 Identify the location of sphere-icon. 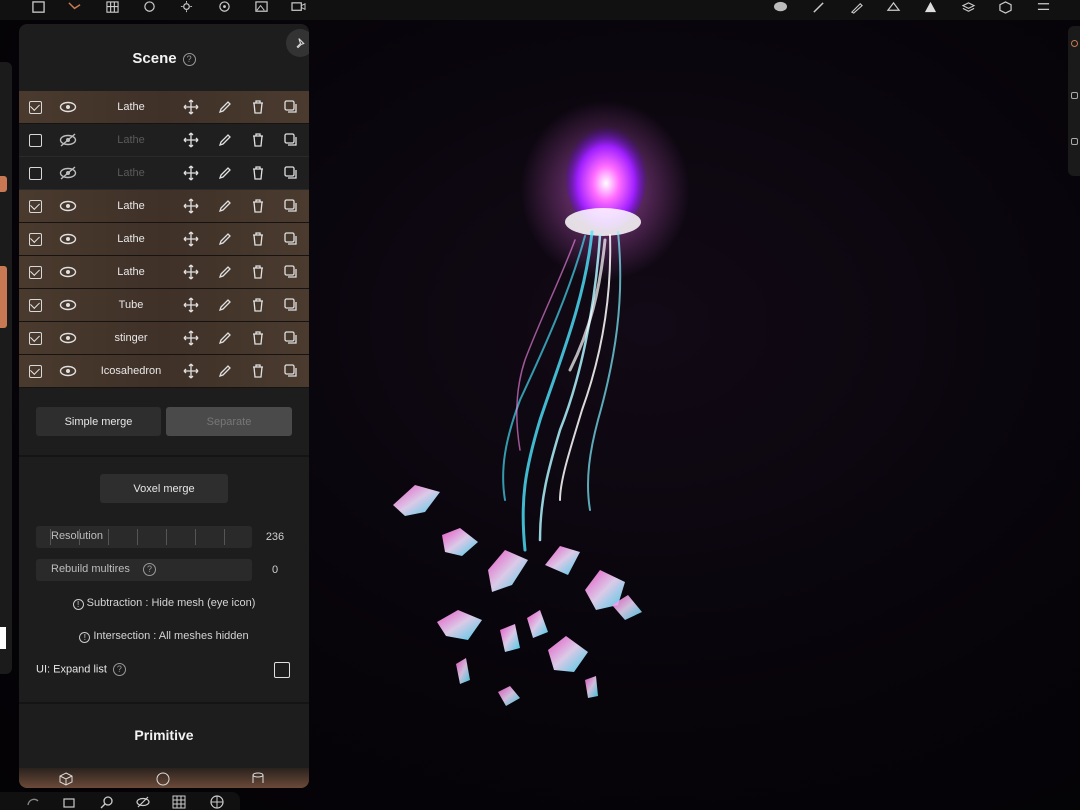
(163, 779).